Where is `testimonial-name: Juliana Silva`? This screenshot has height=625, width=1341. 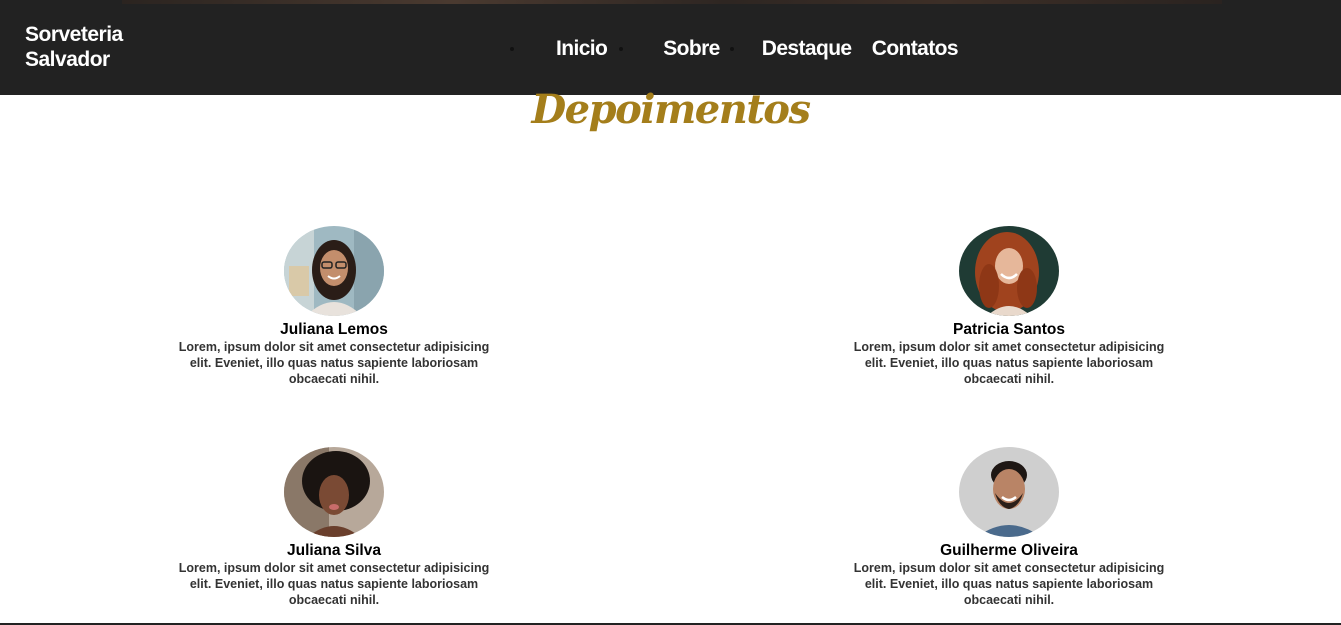 testimonial-name: Juliana Silva is located at coordinates (334, 550).